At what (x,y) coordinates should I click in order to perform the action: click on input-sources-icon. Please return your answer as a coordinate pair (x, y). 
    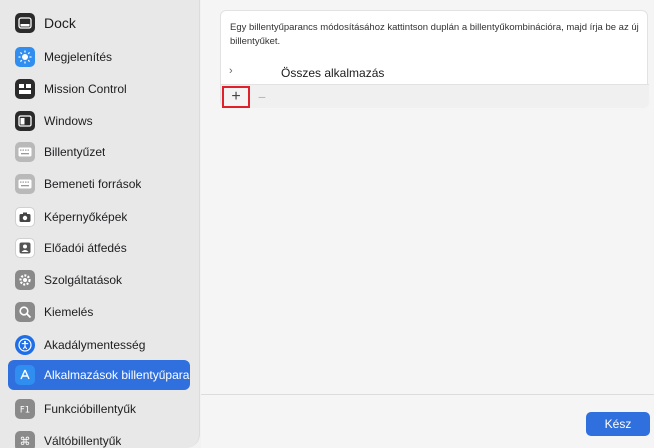
    Looking at the image, I should click on (25, 184).